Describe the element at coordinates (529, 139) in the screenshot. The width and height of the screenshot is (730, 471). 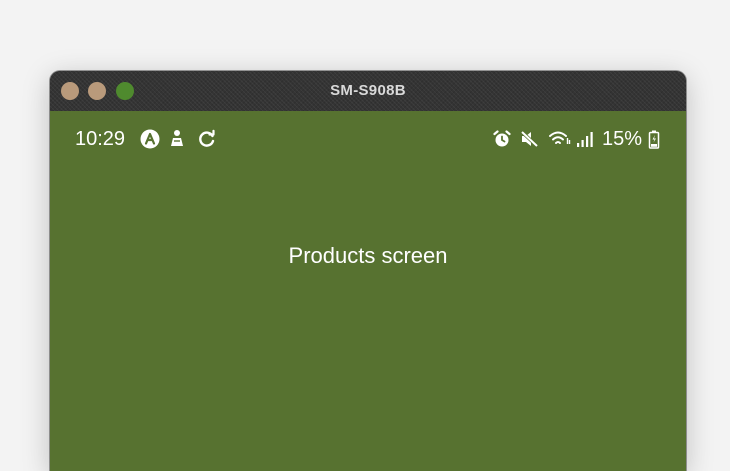
I see `mute-icon` at that location.